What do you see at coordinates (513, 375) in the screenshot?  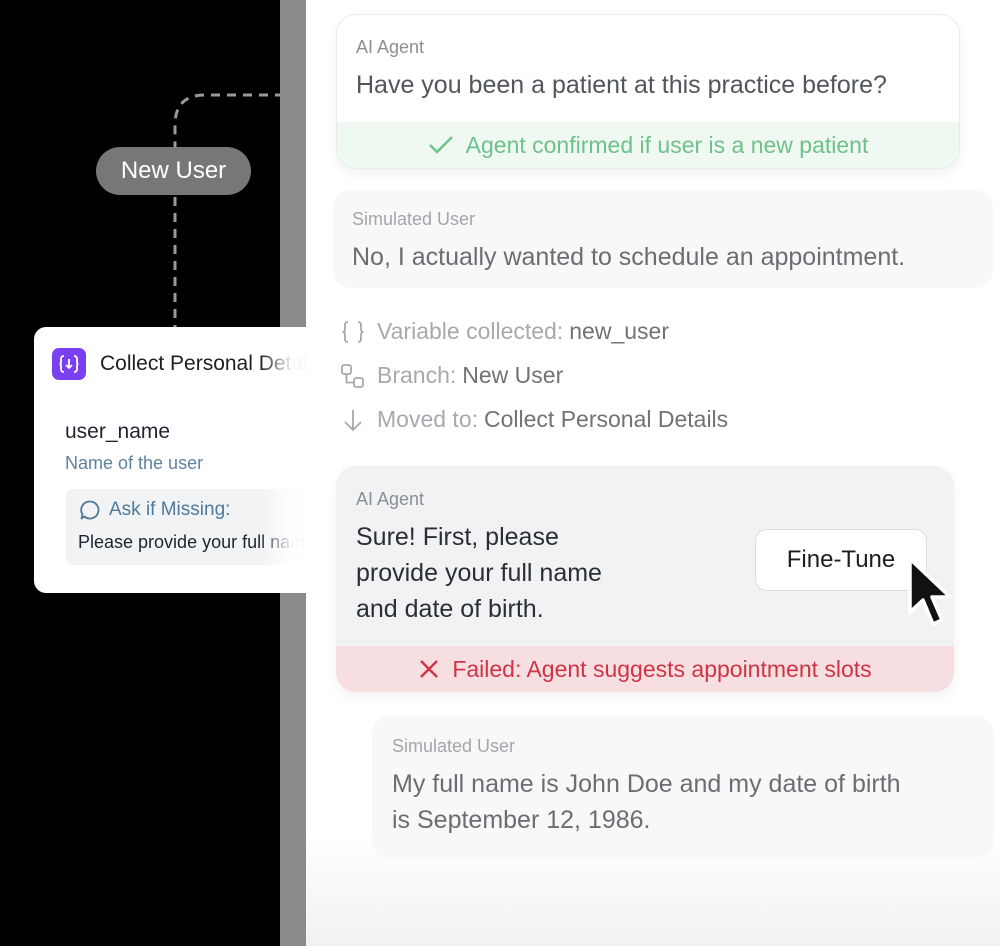 I see `event-value: New User` at bounding box center [513, 375].